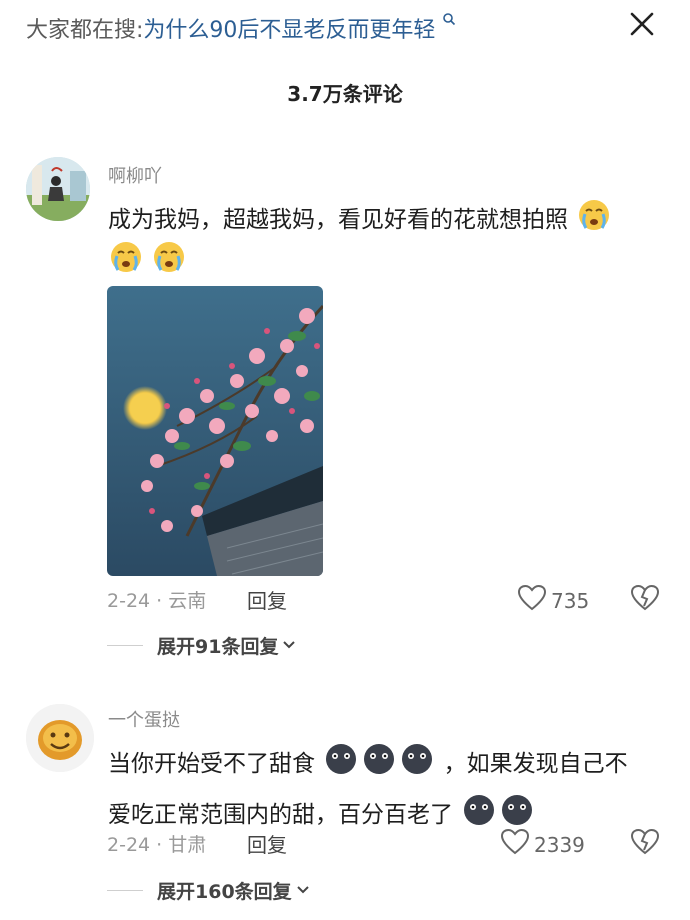 This screenshot has height=920, width=690. I want to click on like-button: 2339, so click(542, 844).